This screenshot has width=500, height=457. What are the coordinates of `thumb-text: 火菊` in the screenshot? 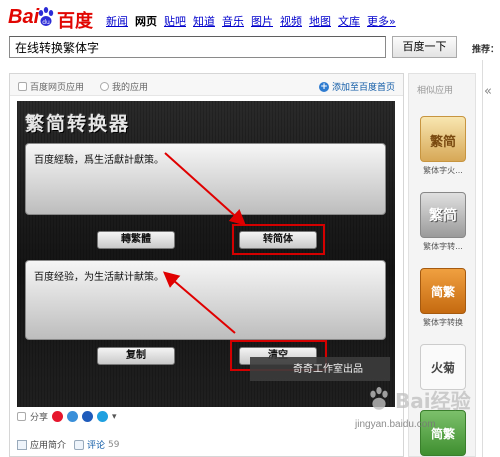 It's located at (442, 368).